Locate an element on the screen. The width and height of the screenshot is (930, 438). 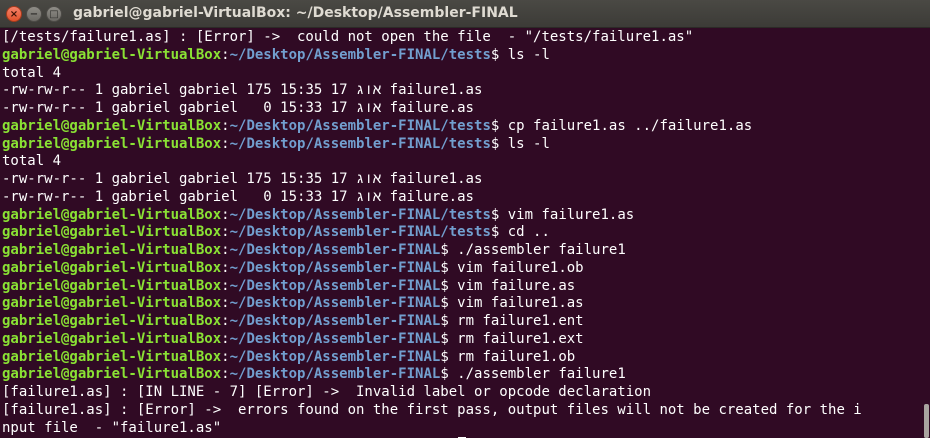
close-icon: × is located at coordinates (14, 14).